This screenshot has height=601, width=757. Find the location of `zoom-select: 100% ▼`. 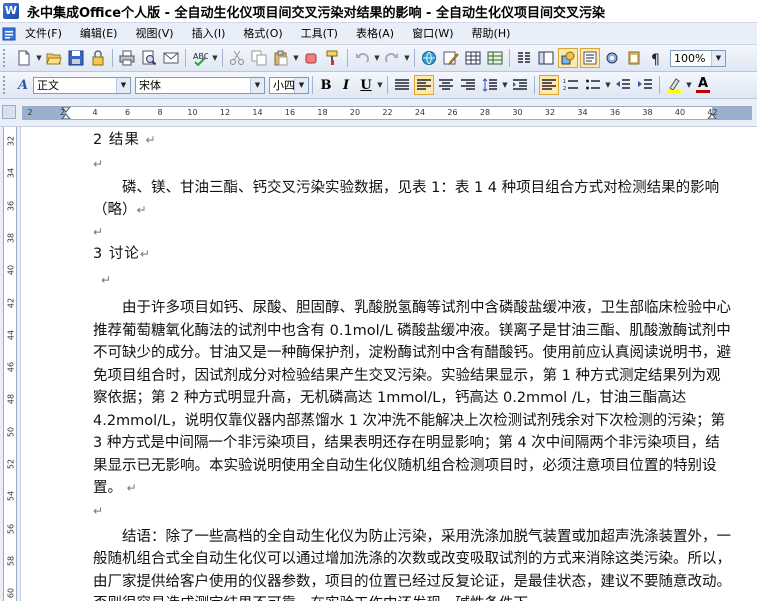

zoom-select: 100% ▼ is located at coordinates (698, 58).